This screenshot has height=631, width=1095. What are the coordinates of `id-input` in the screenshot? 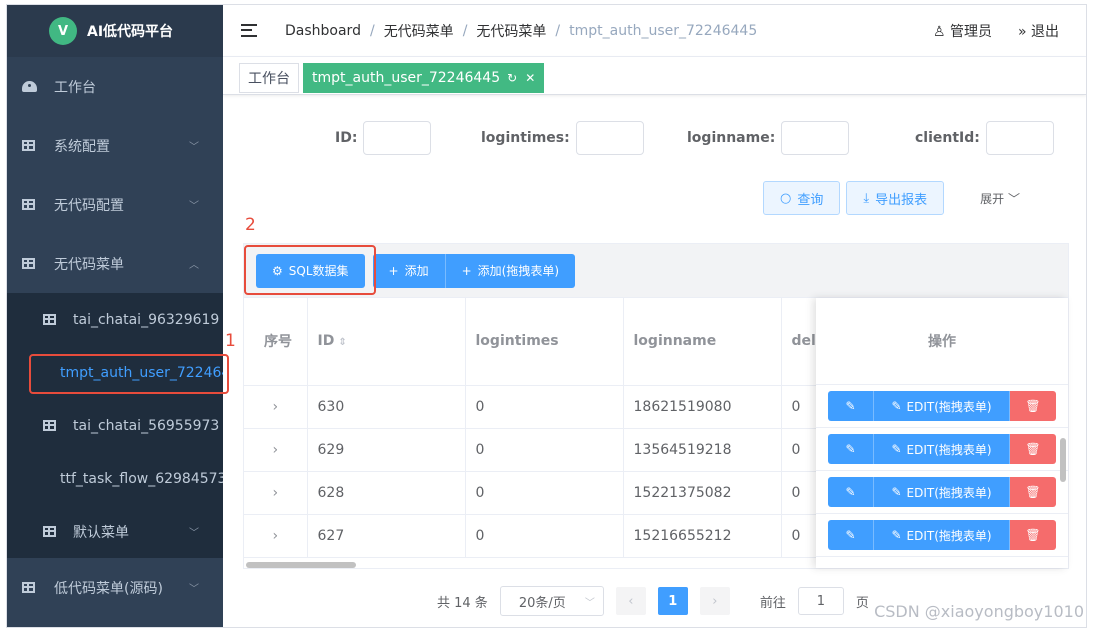 It's located at (397, 138).